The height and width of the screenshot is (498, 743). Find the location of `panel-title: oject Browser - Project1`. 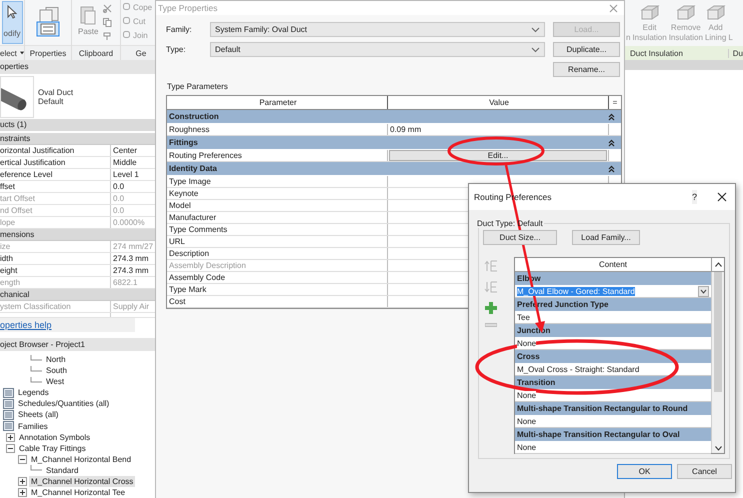

panel-title: oject Browser - Project1 is located at coordinates (77, 345).